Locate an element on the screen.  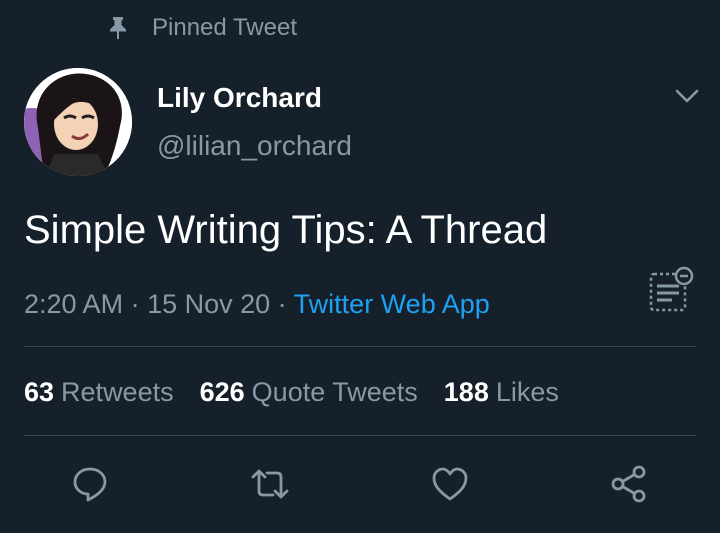
reply-button is located at coordinates (90, 486).